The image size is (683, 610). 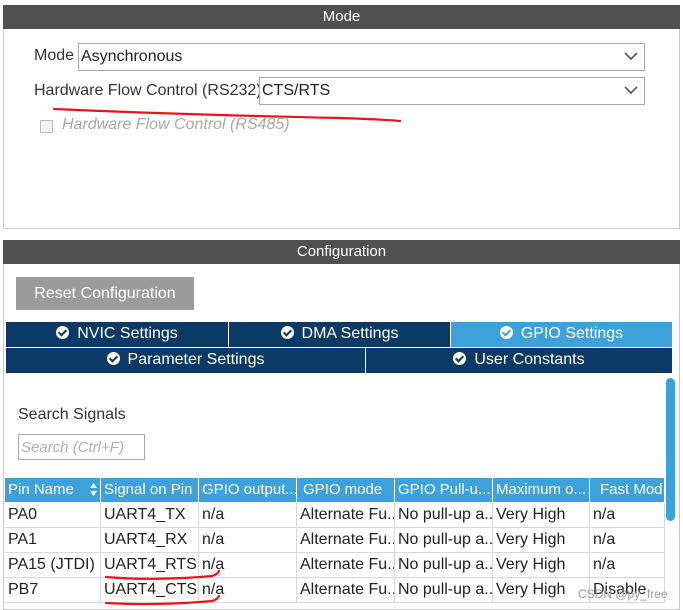 What do you see at coordinates (54, 55) in the screenshot?
I see `mode-label: Mode` at bounding box center [54, 55].